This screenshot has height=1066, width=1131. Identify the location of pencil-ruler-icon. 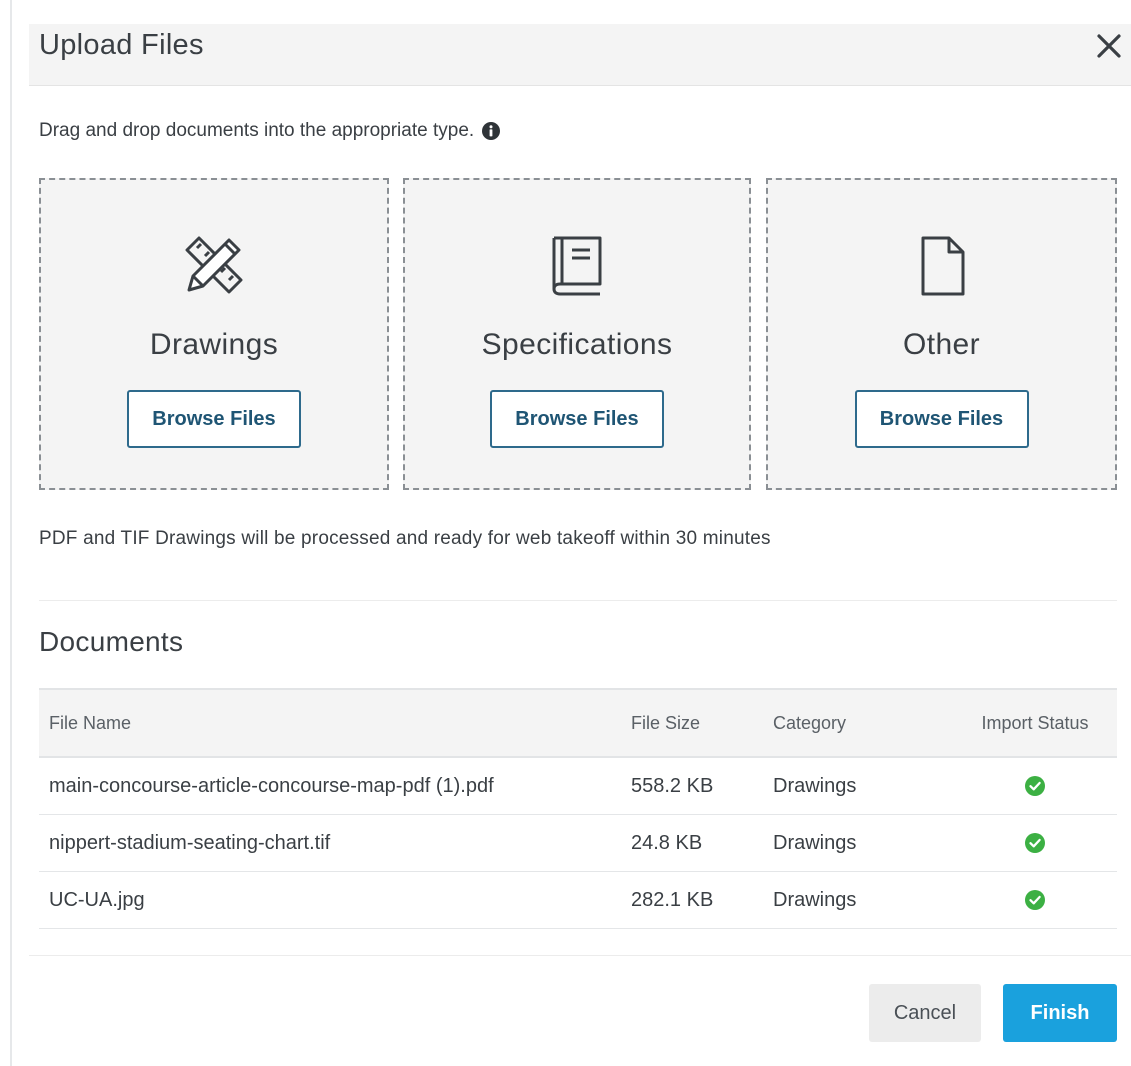
(214, 265).